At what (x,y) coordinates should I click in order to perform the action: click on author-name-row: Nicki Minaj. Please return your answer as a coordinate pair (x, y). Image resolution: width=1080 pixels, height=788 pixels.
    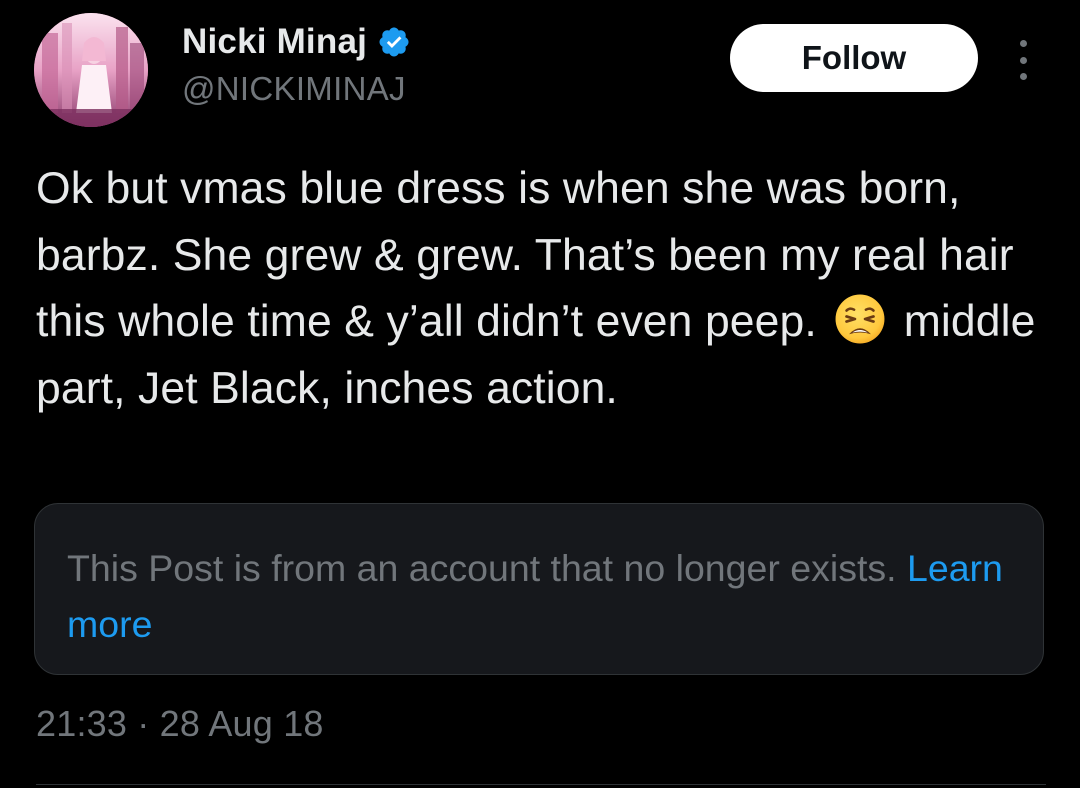
    Looking at the image, I should click on (296, 42).